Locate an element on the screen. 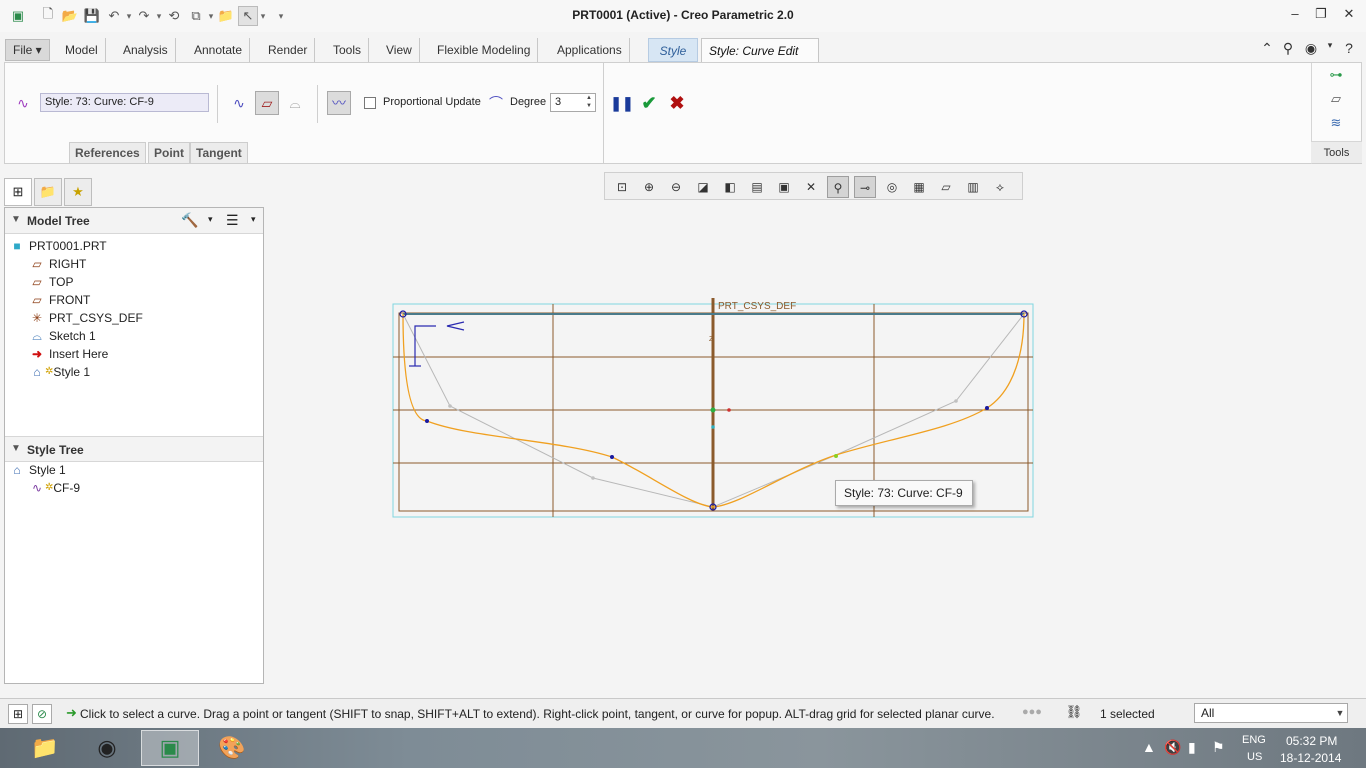  restore-icon: ❐ is located at coordinates (1321, 16).